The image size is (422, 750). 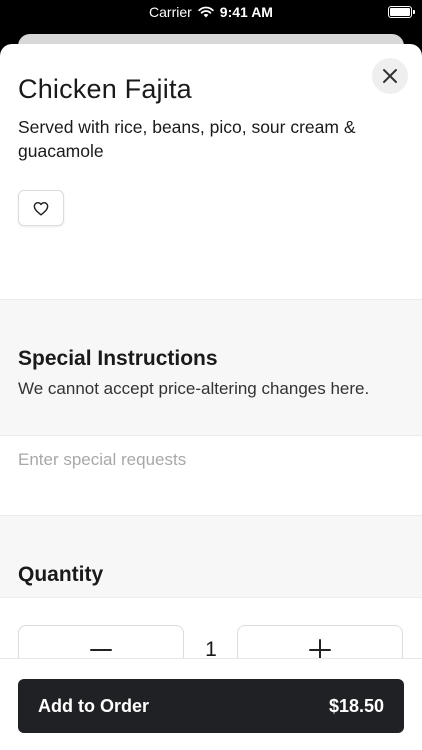 I want to click on battery-fill, so click(x=400, y=12).